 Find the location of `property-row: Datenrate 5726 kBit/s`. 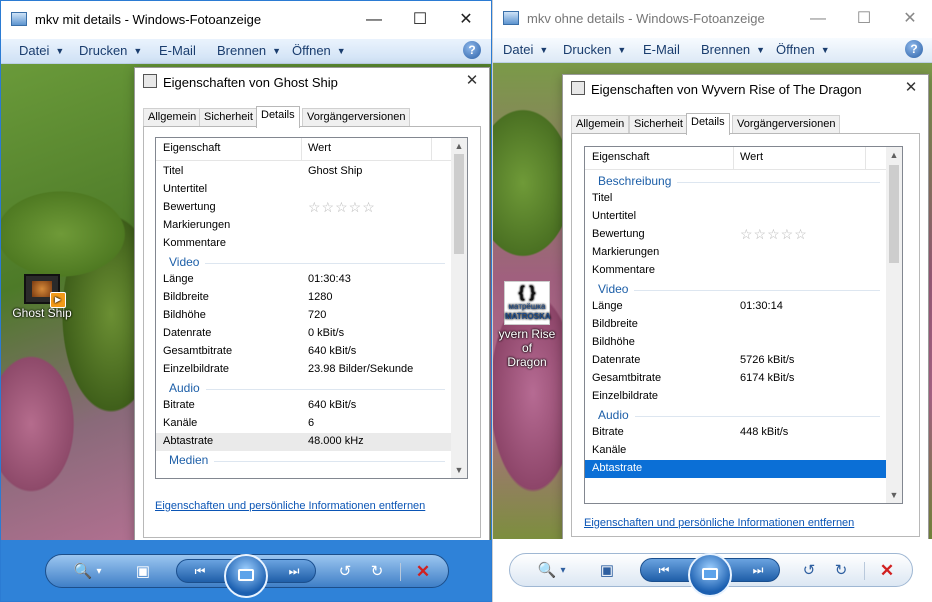

property-row: Datenrate 5726 kBit/s is located at coordinates (735, 361).